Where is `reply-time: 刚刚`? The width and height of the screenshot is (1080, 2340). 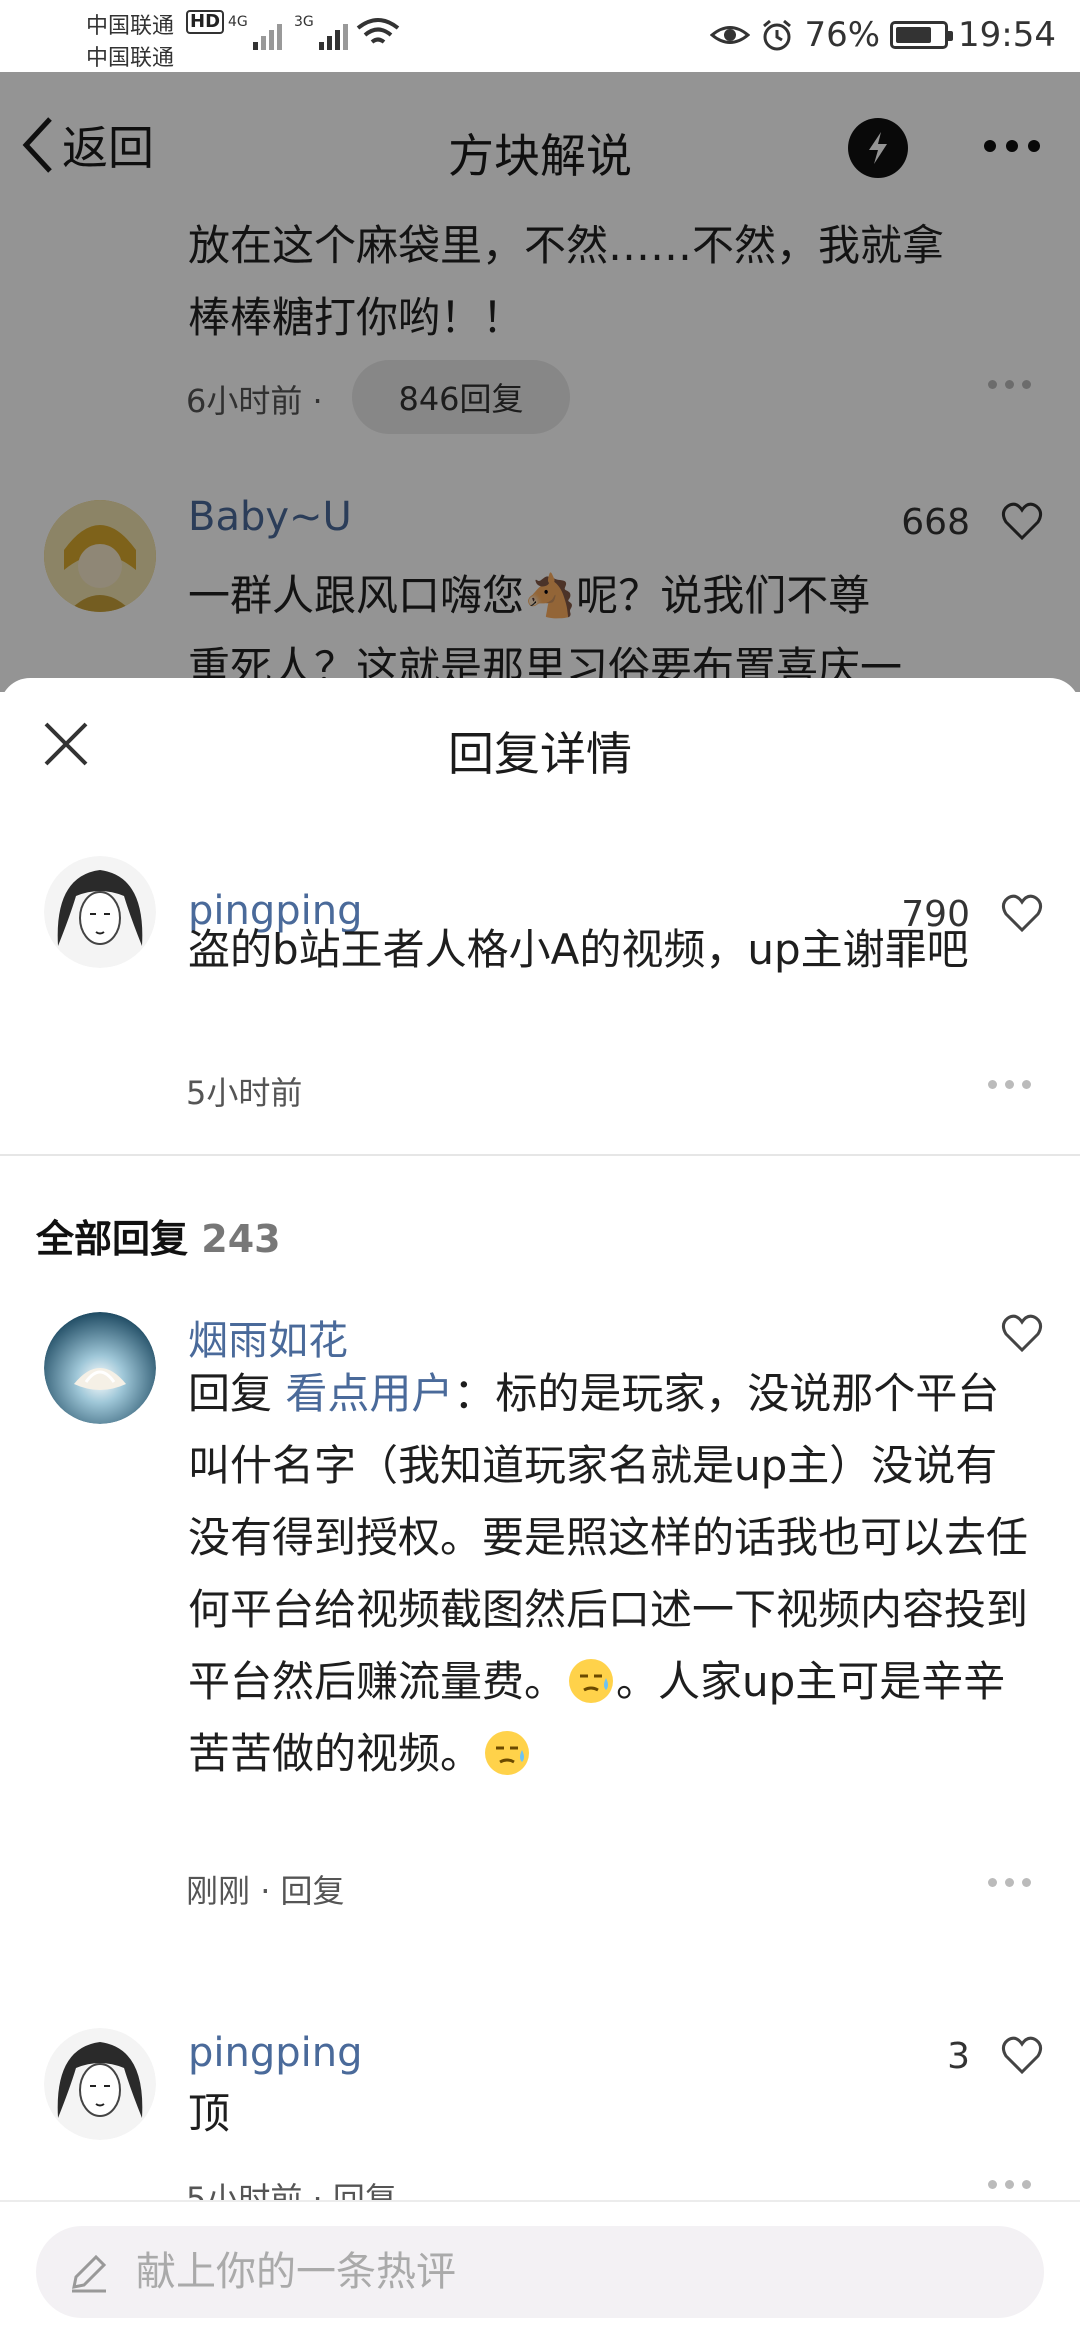
reply-time: 刚刚 is located at coordinates (218, 1891).